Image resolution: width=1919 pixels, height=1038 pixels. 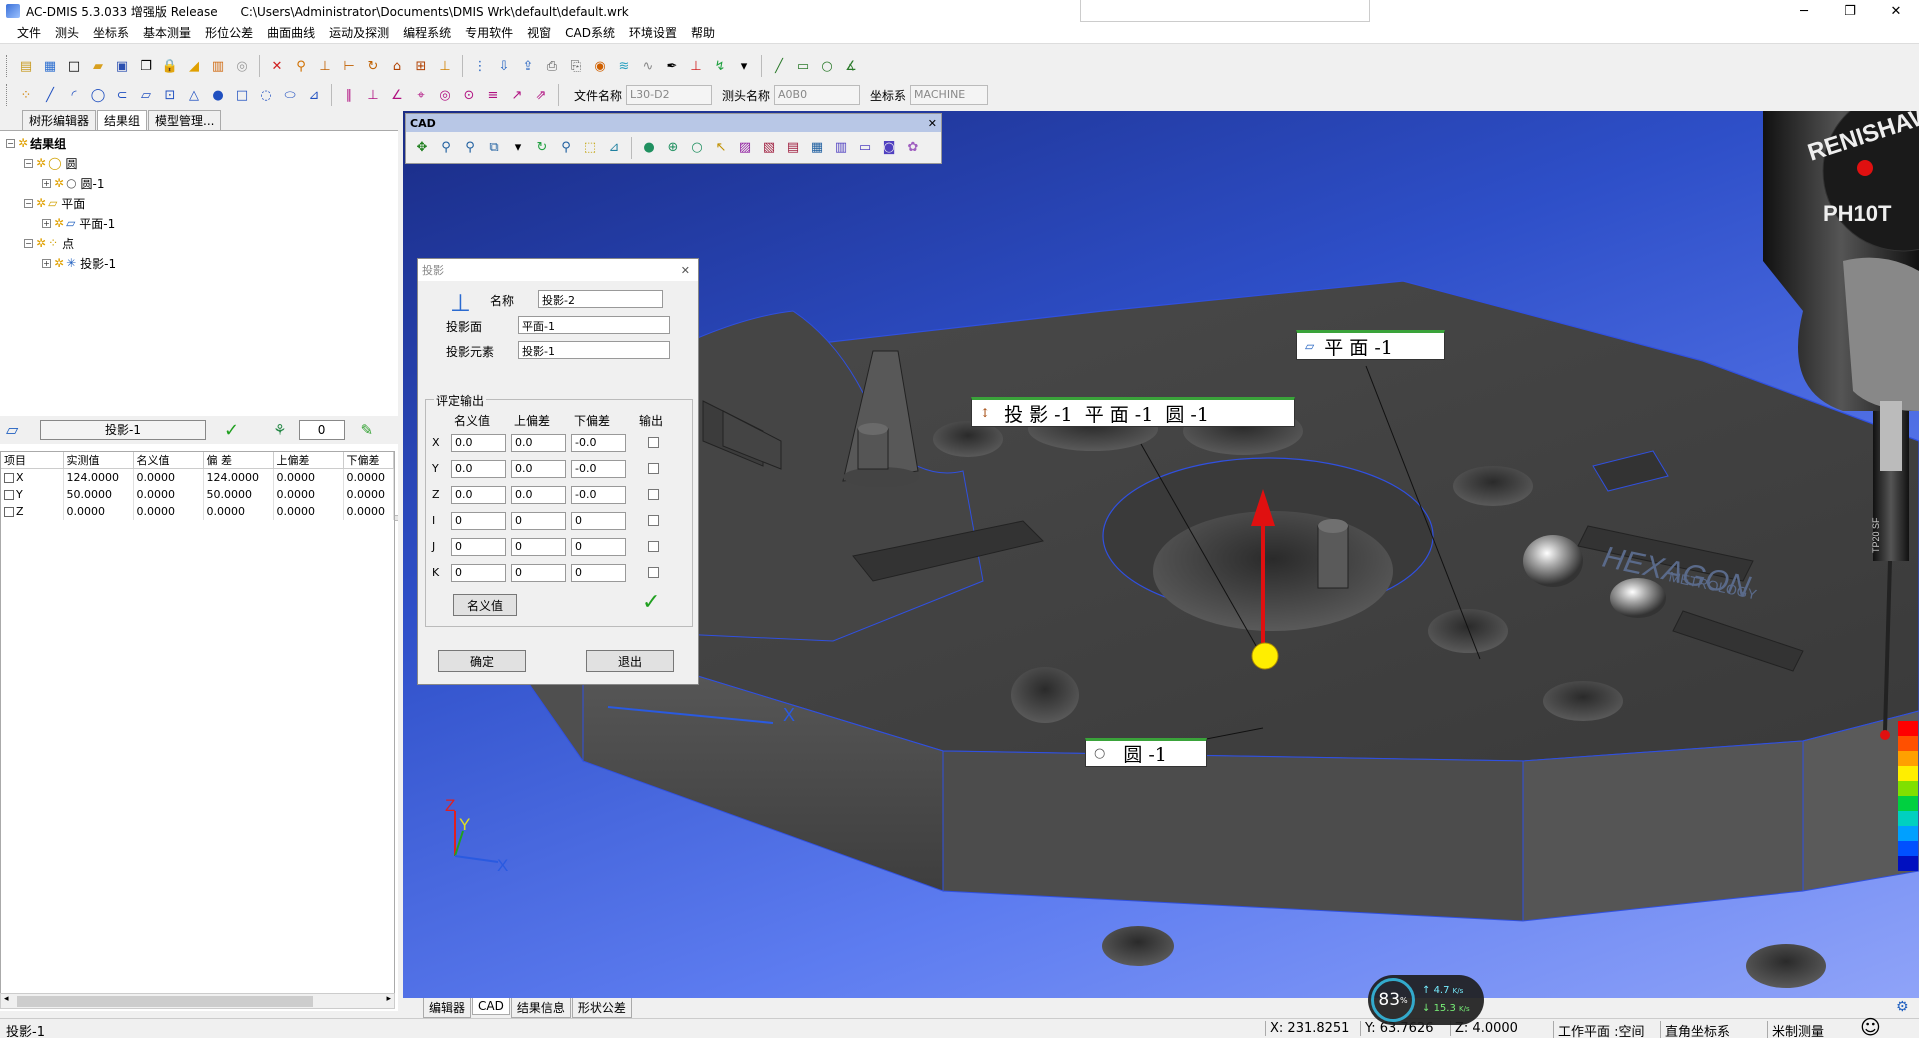 What do you see at coordinates (199, 223) in the screenshot?
I see `tree-item-plane-1: + ✲ ▱ 平面-1` at bounding box center [199, 223].